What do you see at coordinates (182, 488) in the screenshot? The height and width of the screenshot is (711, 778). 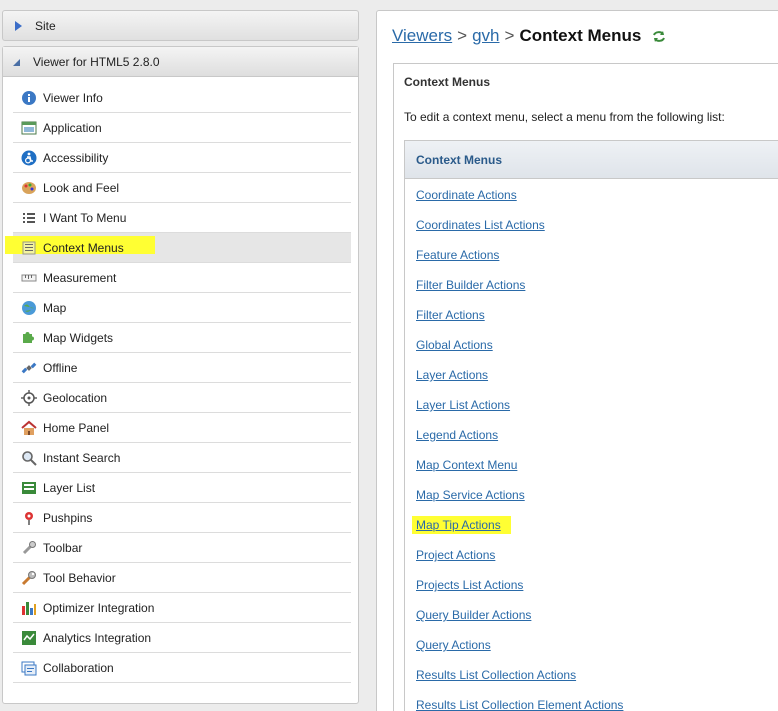 I see `sidebar-item-layer-list: Layer List` at bounding box center [182, 488].